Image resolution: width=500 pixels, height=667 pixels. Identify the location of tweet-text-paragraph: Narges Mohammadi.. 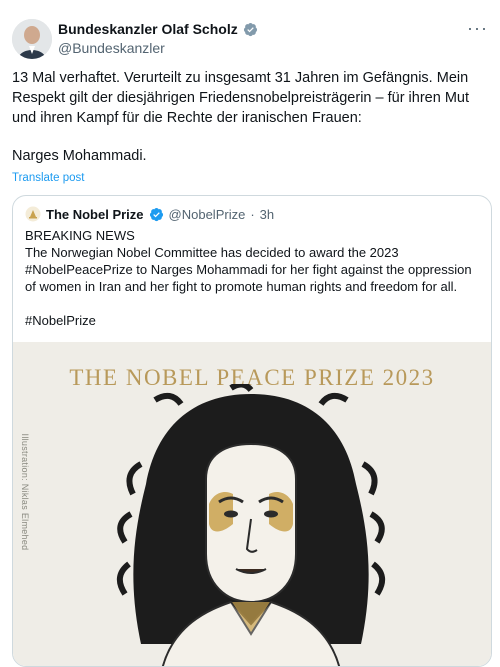
(79, 156).